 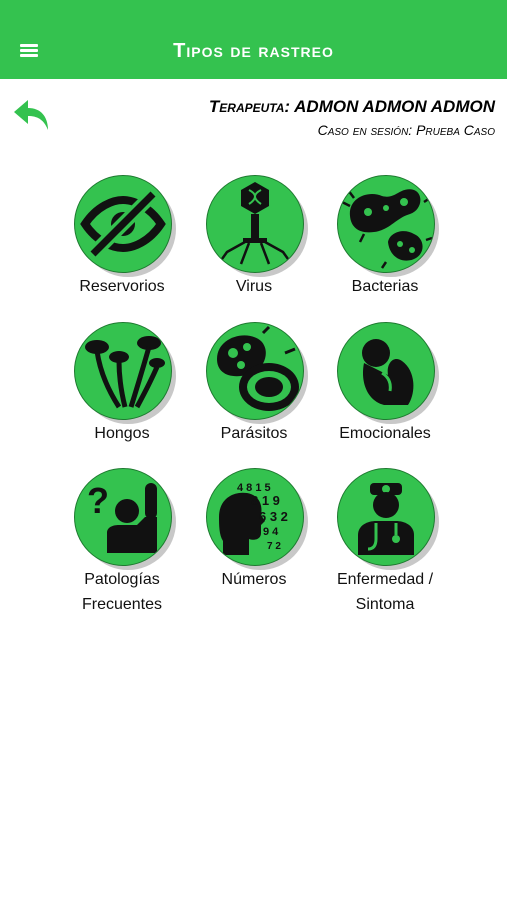 I want to click on tile-emocionales: Emocionales, so click(x=385, y=397).